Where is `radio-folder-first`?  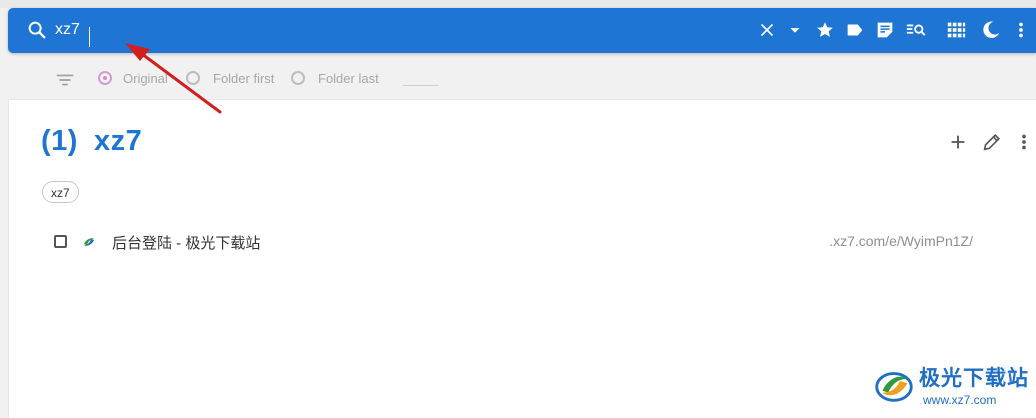 radio-folder-first is located at coordinates (193, 78).